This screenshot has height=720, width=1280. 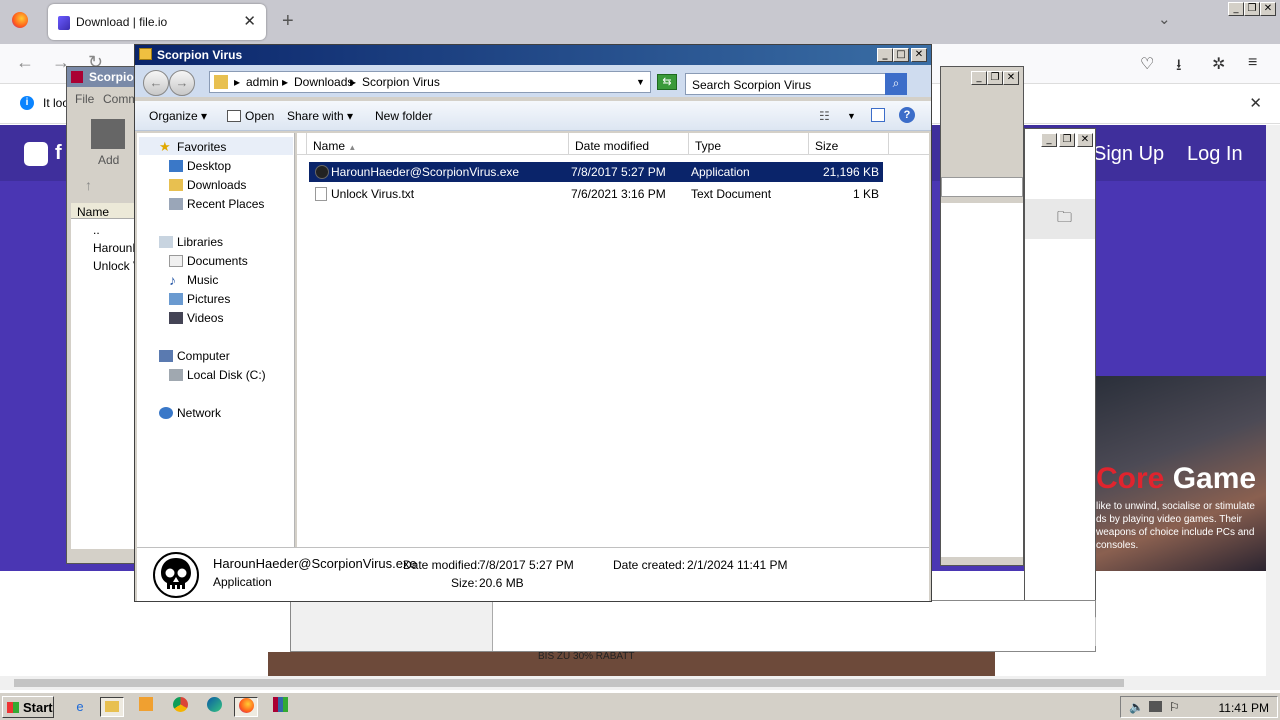 I want to click on nav-favorites: Favorites, so click(x=201, y=147).